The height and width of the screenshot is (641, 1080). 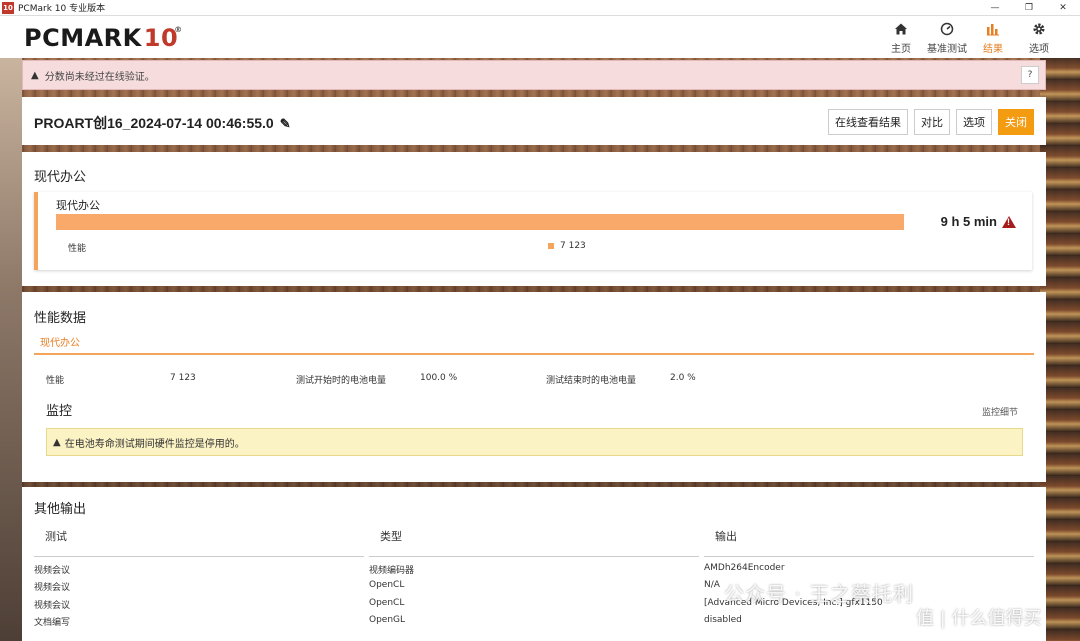 I want to click on logo-registered: ®, so click(x=178, y=29).